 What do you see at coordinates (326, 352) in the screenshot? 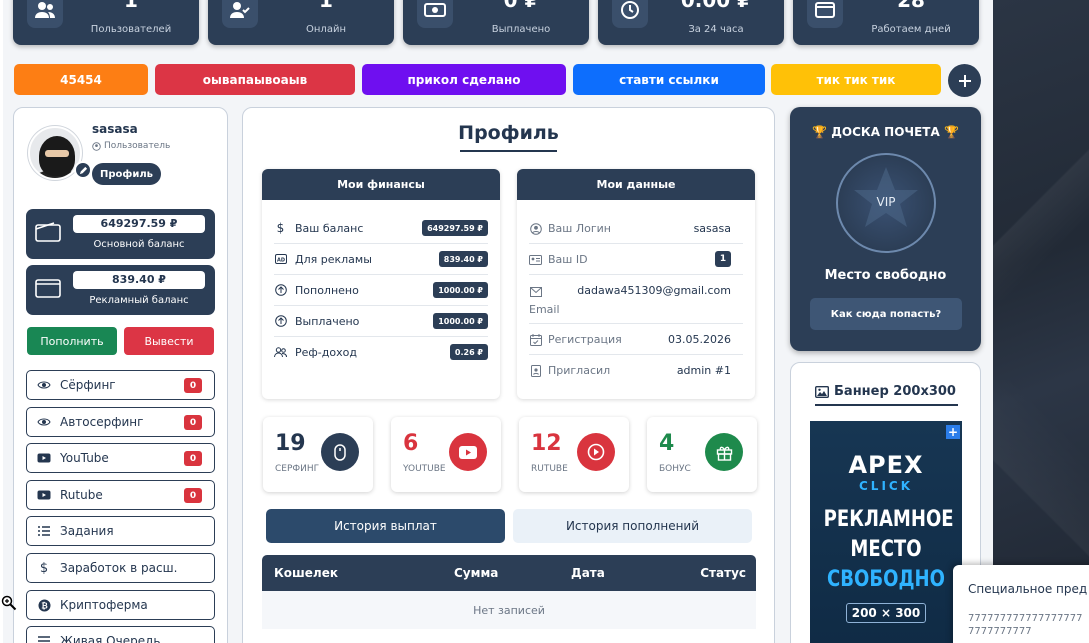
I see `finance-row-label: Реф-доход` at bounding box center [326, 352].